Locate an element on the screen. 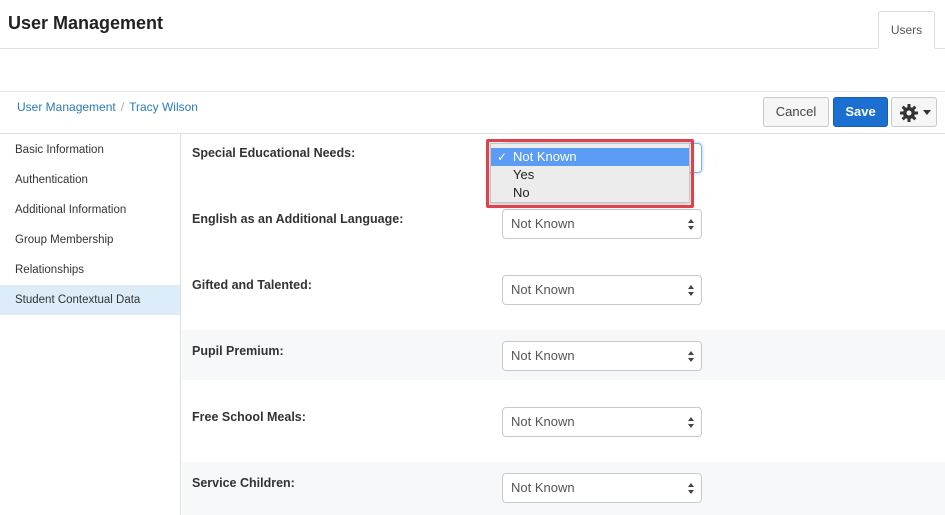  breadcrumb-tracy-wilson: Tracy Wilson is located at coordinates (163, 107).